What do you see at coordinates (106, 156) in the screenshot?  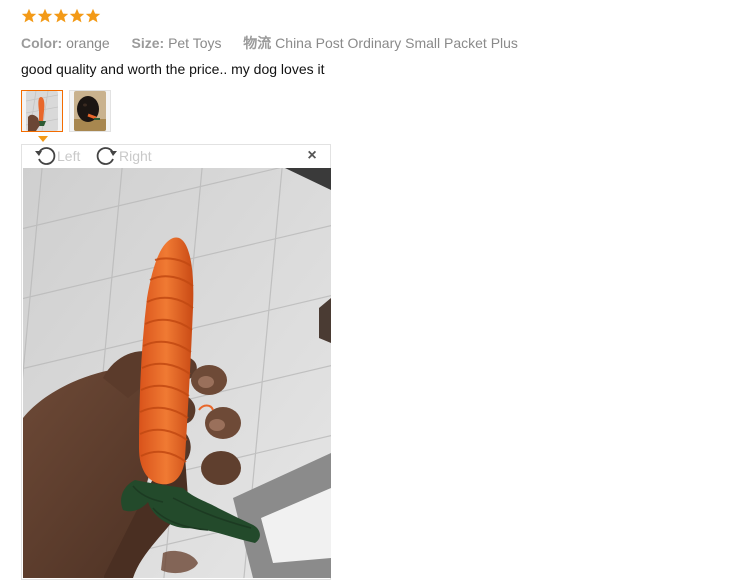 I see `rotate-right-icon` at bounding box center [106, 156].